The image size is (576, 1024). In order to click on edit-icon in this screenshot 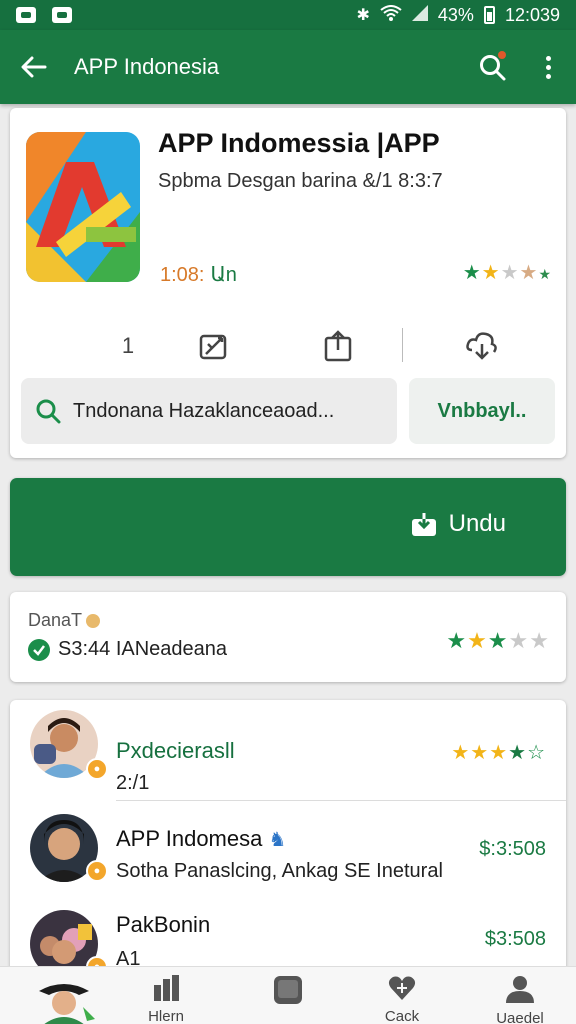, I will do `click(214, 346)`.